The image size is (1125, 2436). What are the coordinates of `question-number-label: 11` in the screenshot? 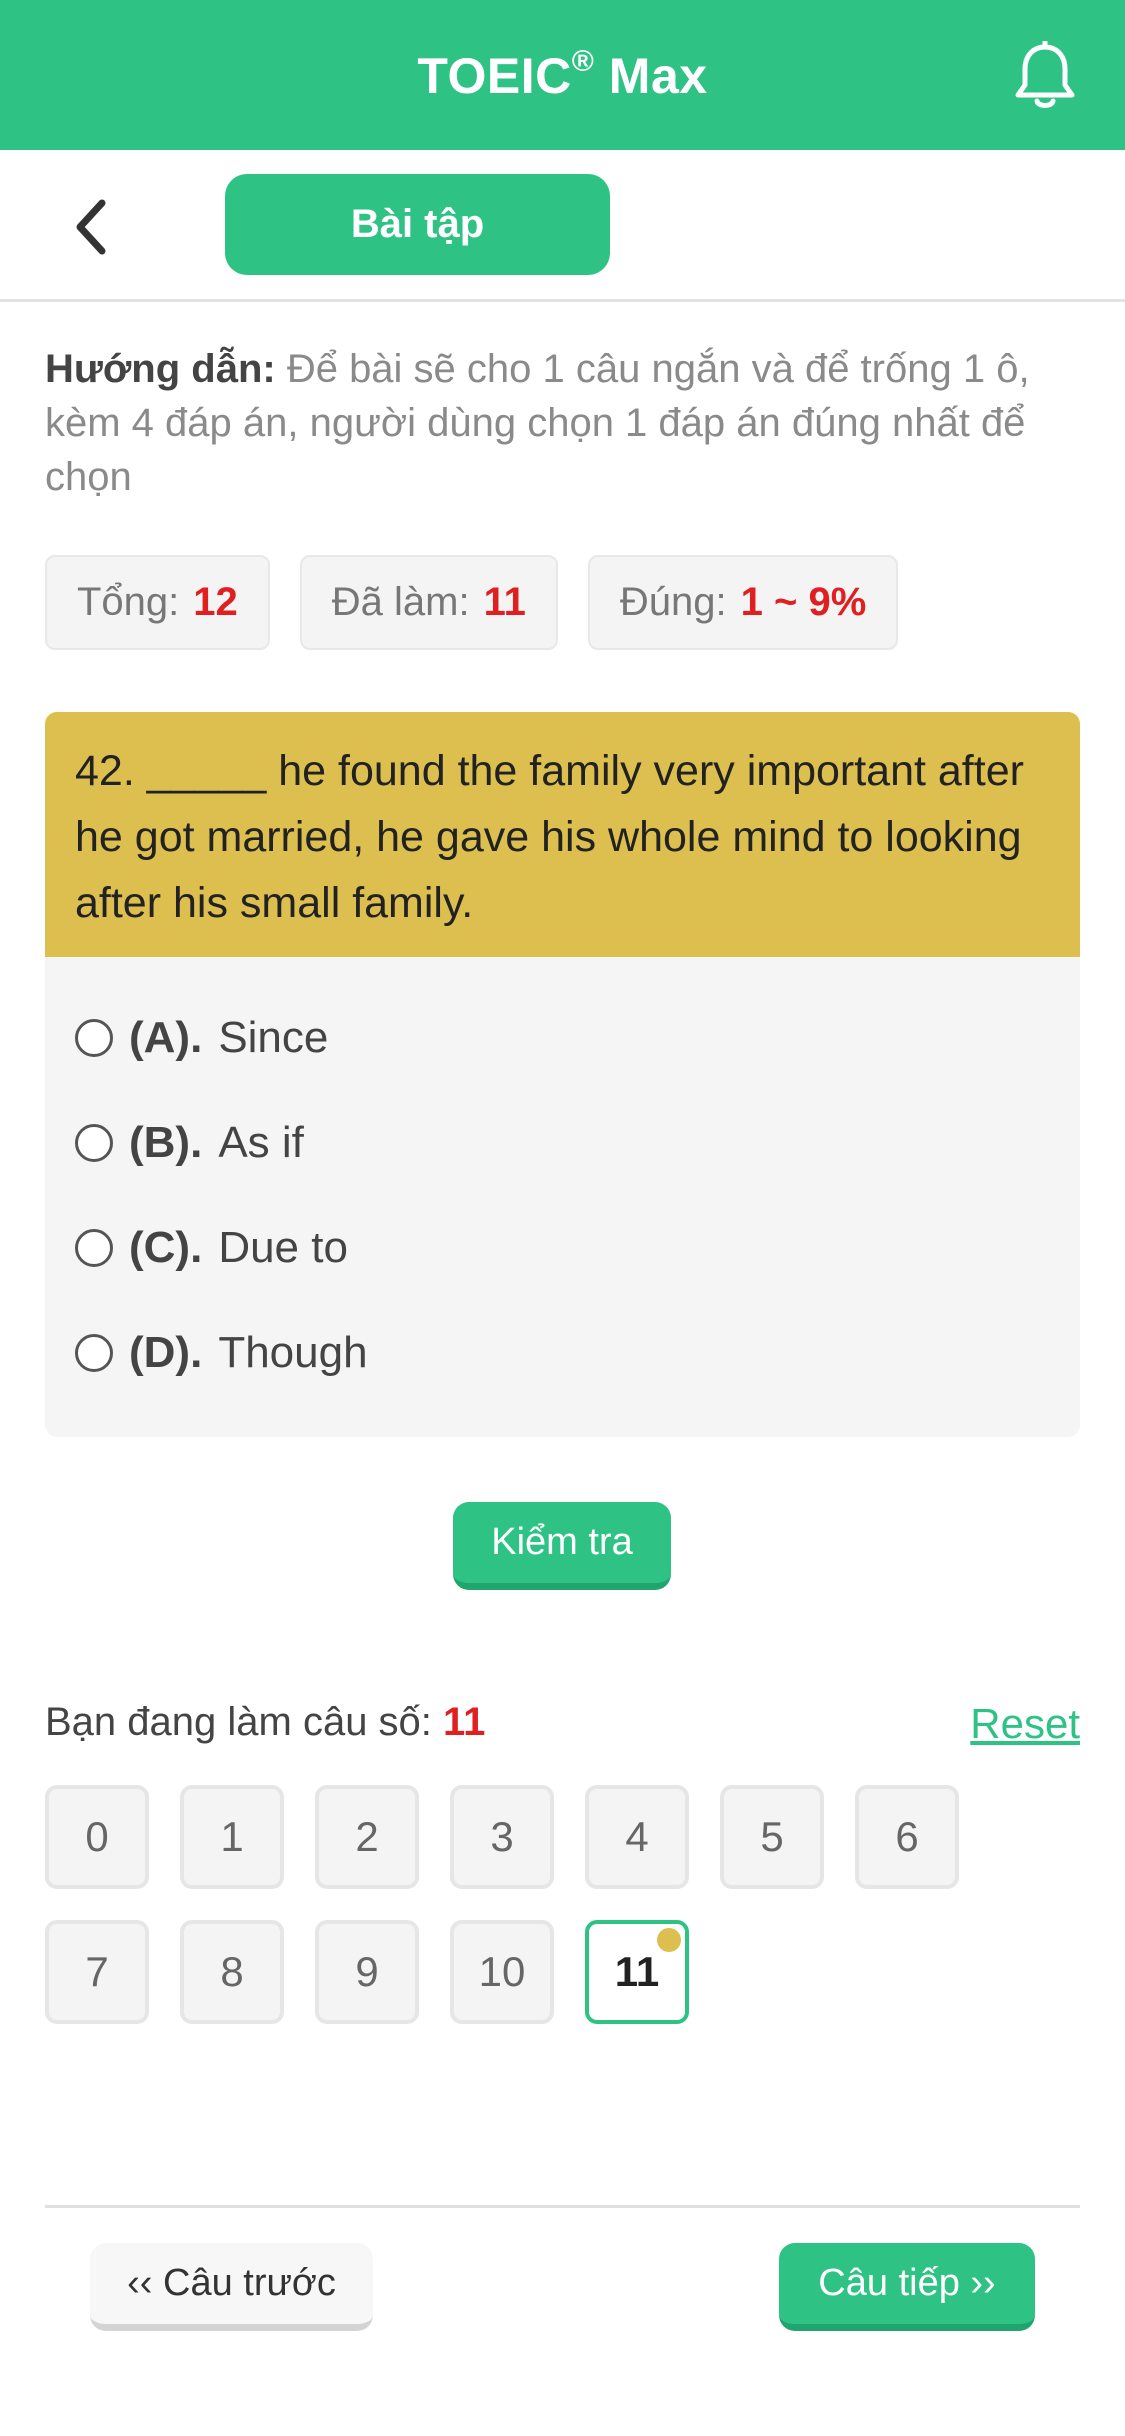 It's located at (637, 1971).